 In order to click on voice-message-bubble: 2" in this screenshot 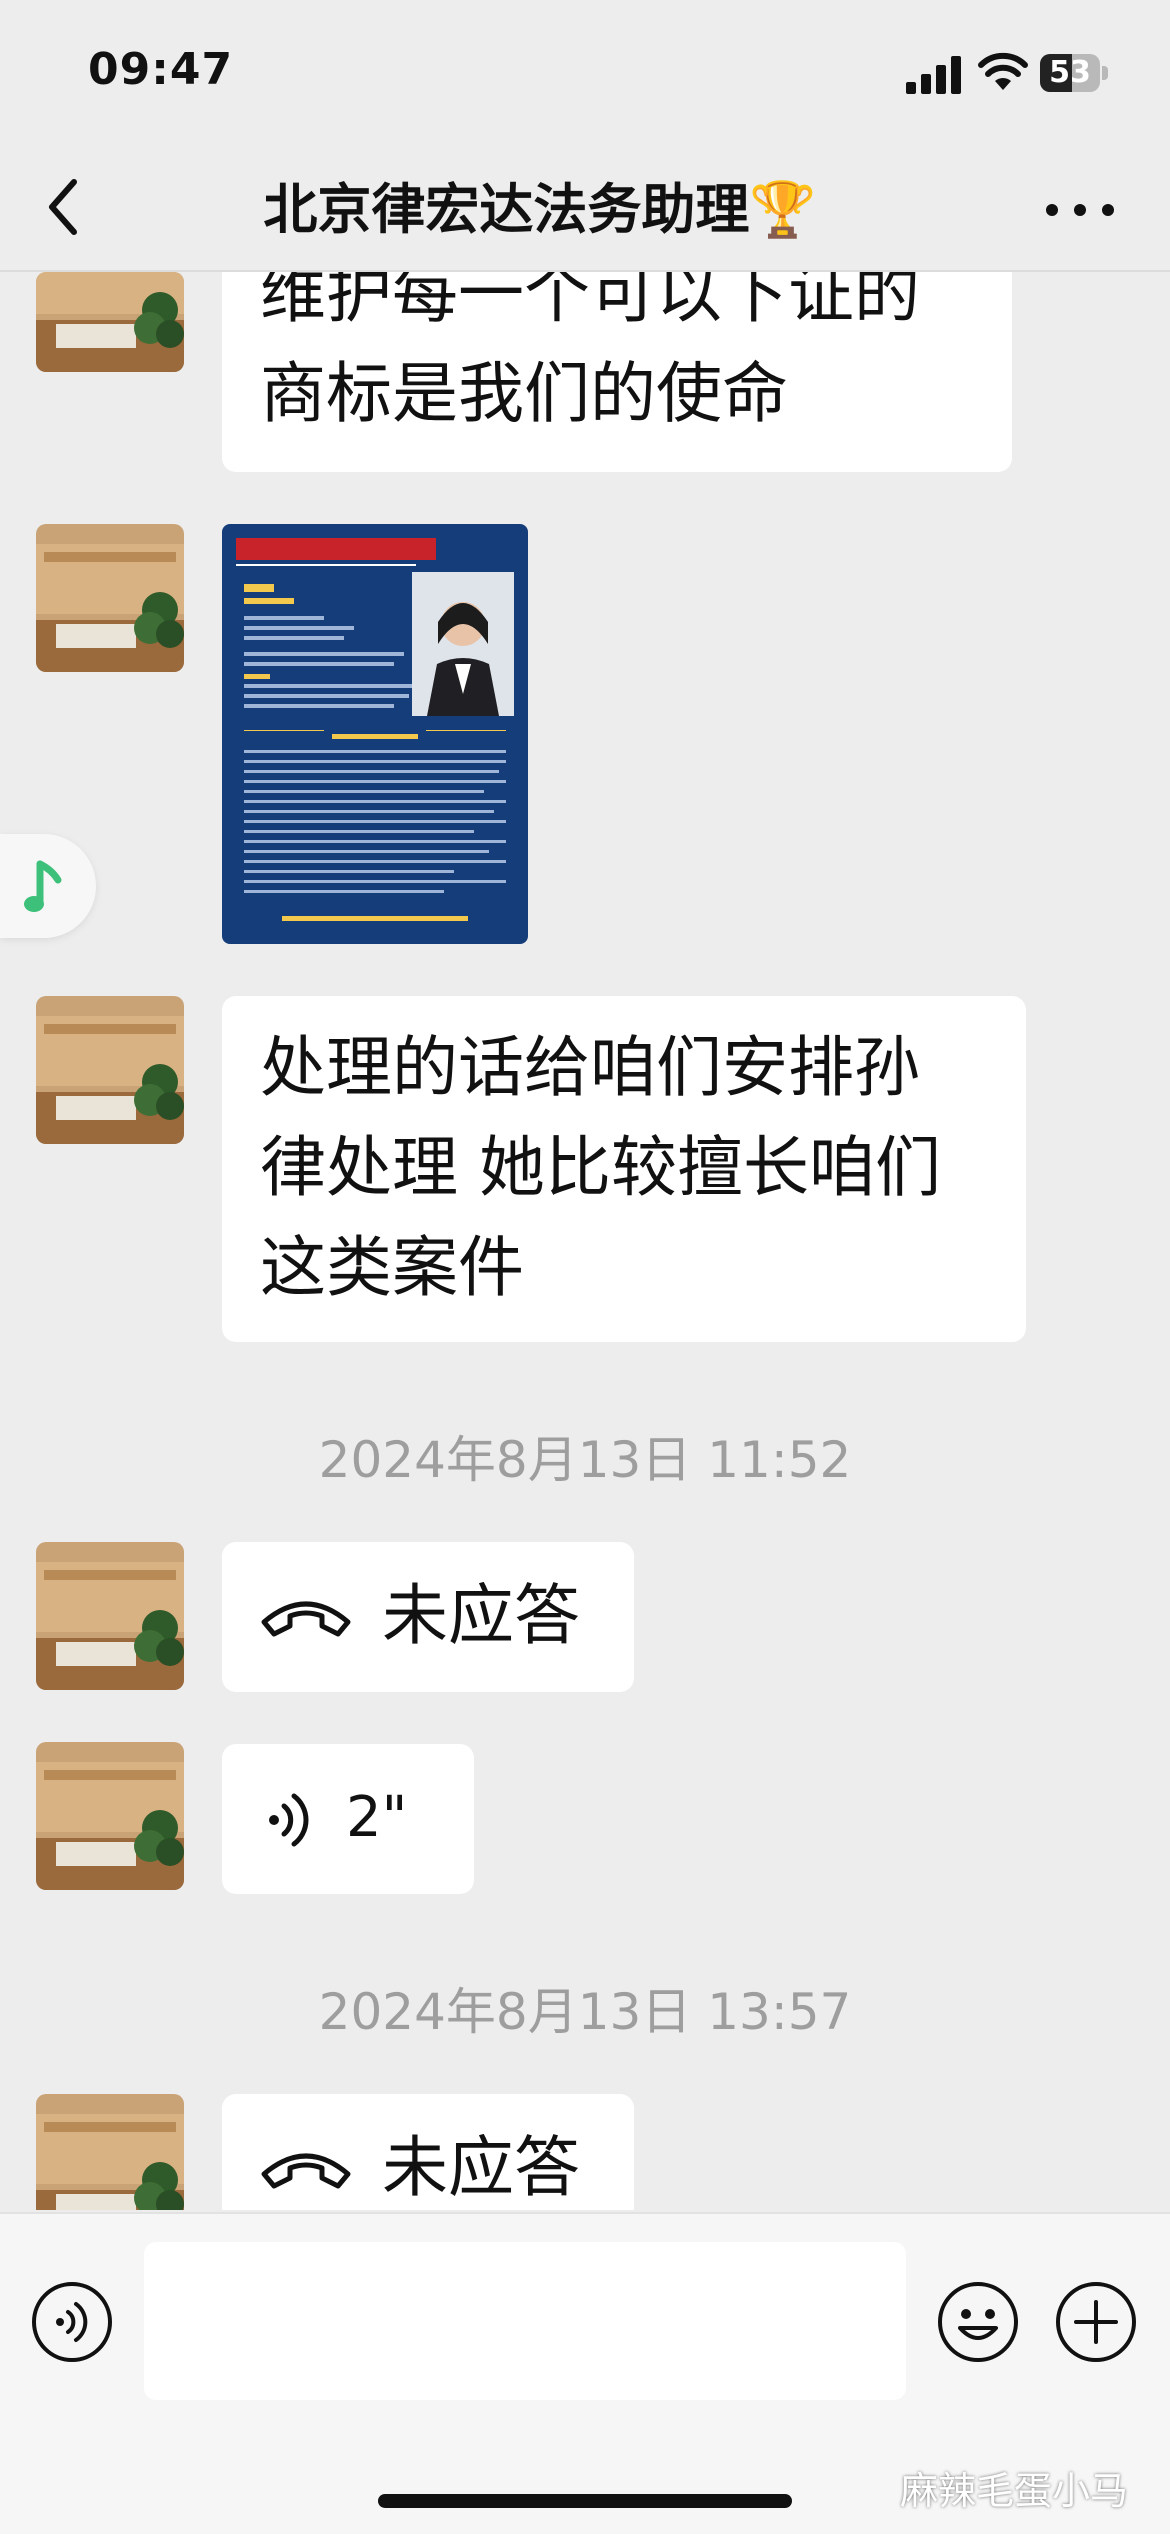, I will do `click(348, 1819)`.